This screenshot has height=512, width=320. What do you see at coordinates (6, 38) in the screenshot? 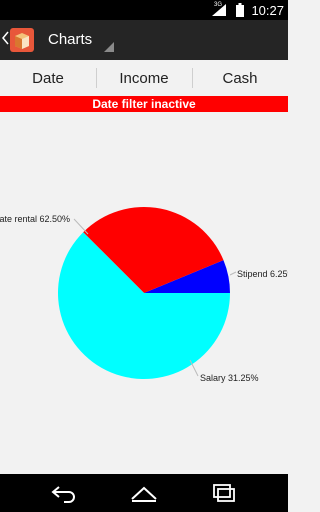
I see `up-navigation-icon` at bounding box center [6, 38].